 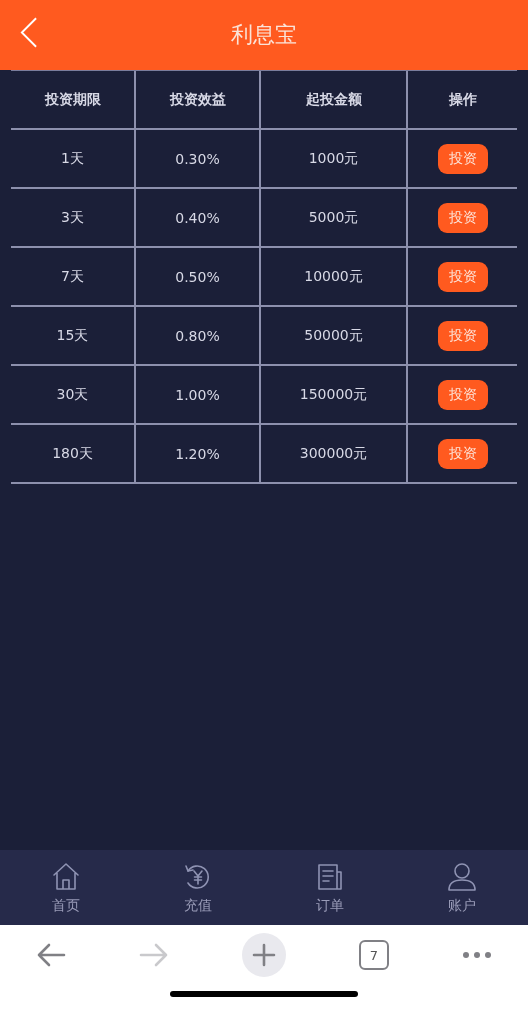 I want to click on table-cell: 30天, so click(x=72, y=394).